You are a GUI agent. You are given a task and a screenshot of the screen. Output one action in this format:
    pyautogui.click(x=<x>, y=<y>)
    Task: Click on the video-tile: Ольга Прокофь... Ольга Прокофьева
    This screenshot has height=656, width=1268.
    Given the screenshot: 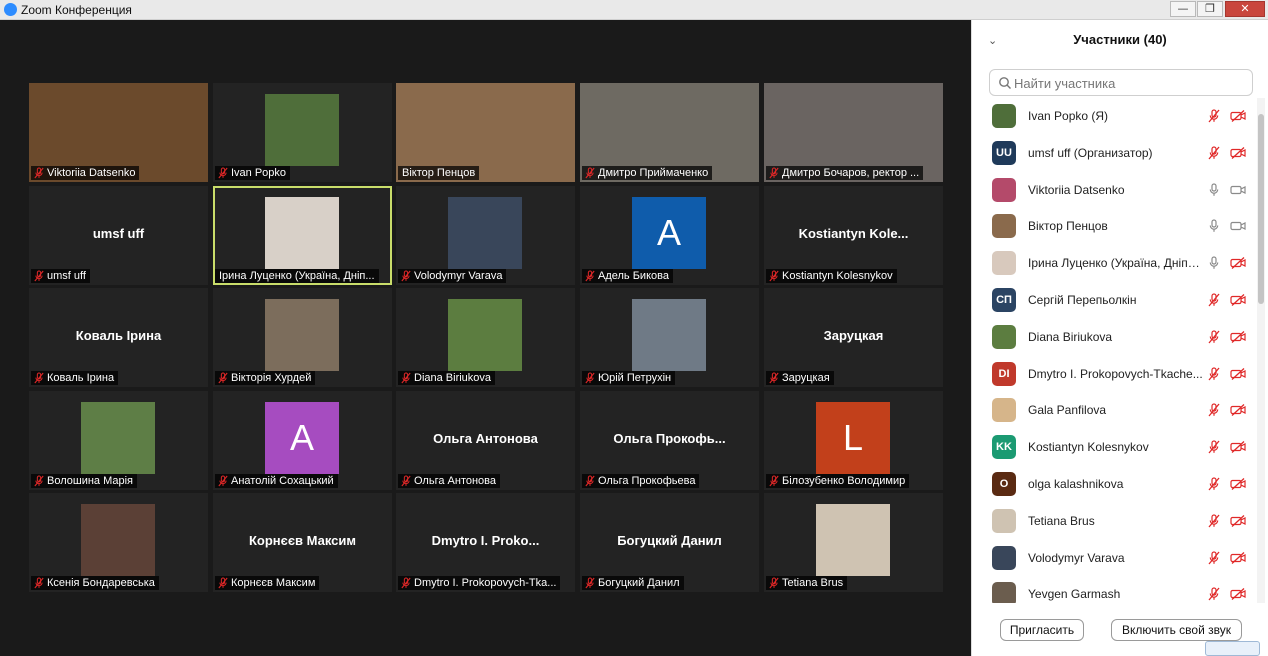 What is the action you would take?
    pyautogui.click(x=669, y=440)
    